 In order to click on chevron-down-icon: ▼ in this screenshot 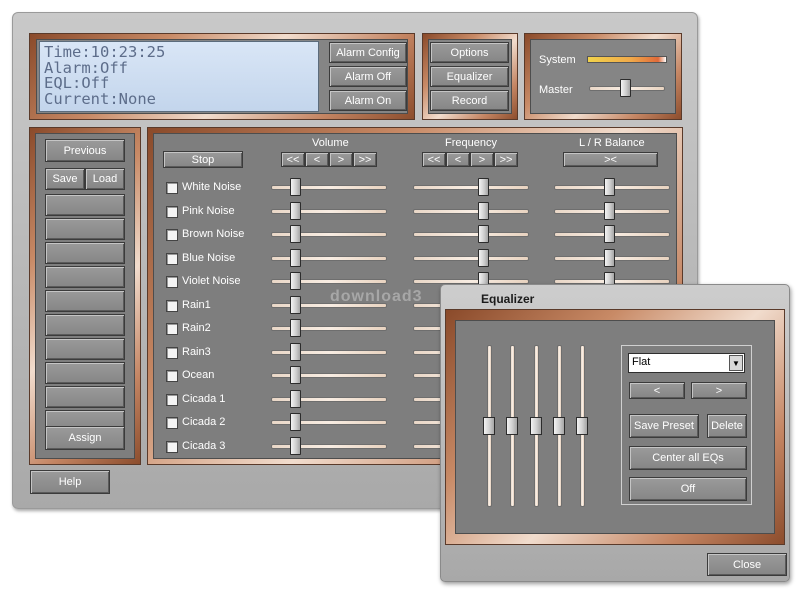, I will do `click(736, 363)`.